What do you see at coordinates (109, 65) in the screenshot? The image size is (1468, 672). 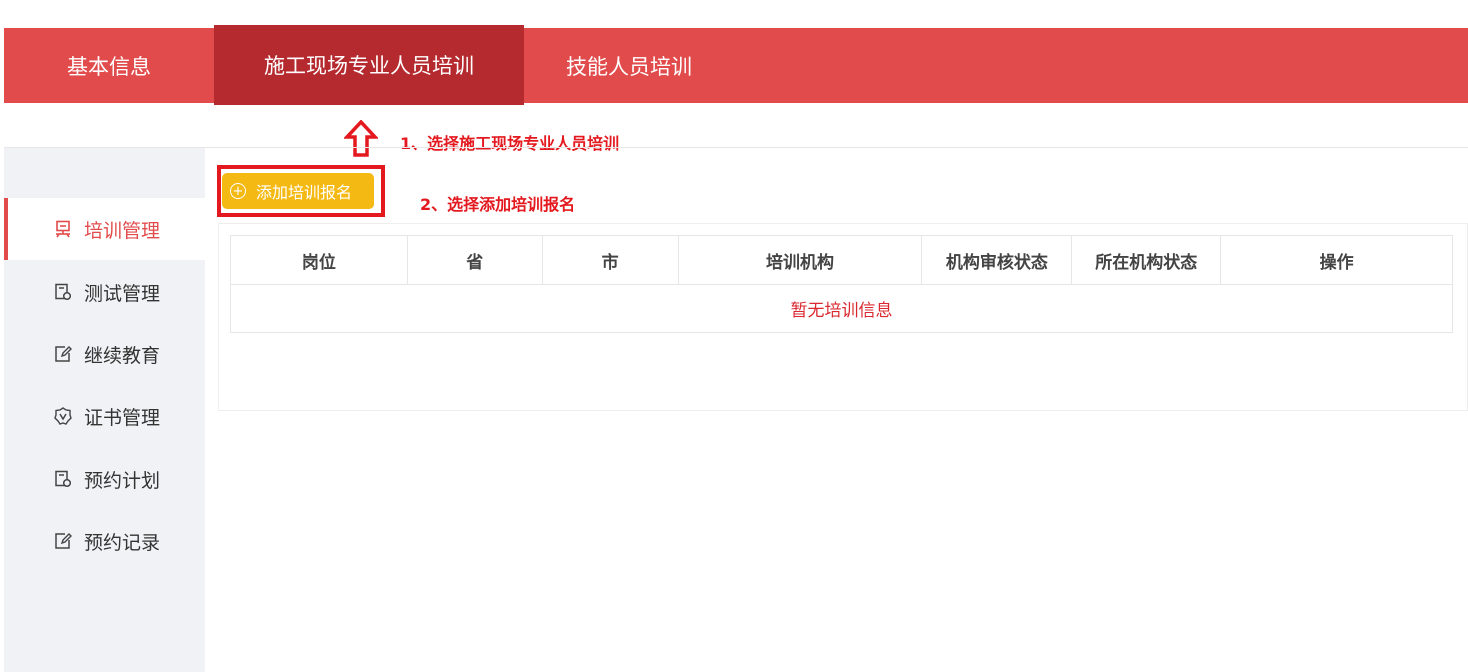 I see `tab-basic-info: 基本信息` at bounding box center [109, 65].